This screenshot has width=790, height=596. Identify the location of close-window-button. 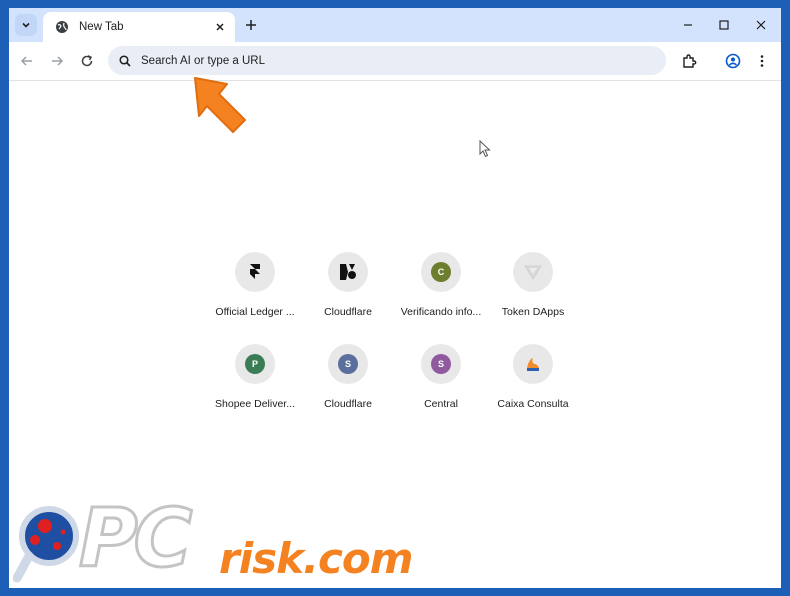
(761, 25).